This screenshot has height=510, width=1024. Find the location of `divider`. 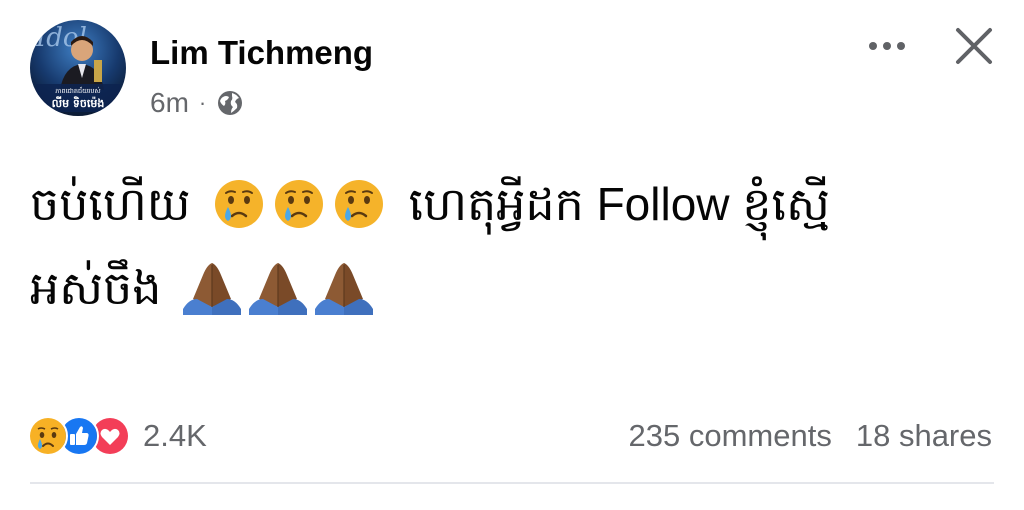

divider is located at coordinates (512, 483).